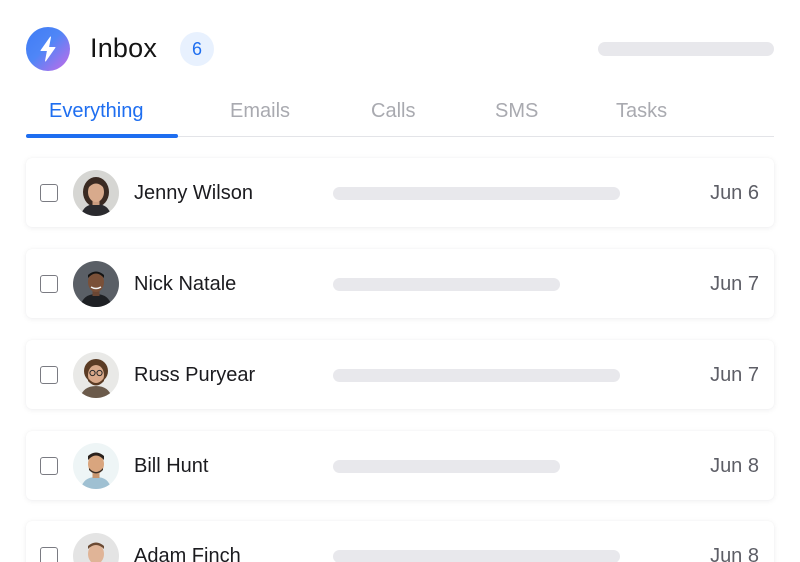 This screenshot has height=562, width=800. What do you see at coordinates (185, 284) in the screenshot?
I see `contact-name: Nick Natale` at bounding box center [185, 284].